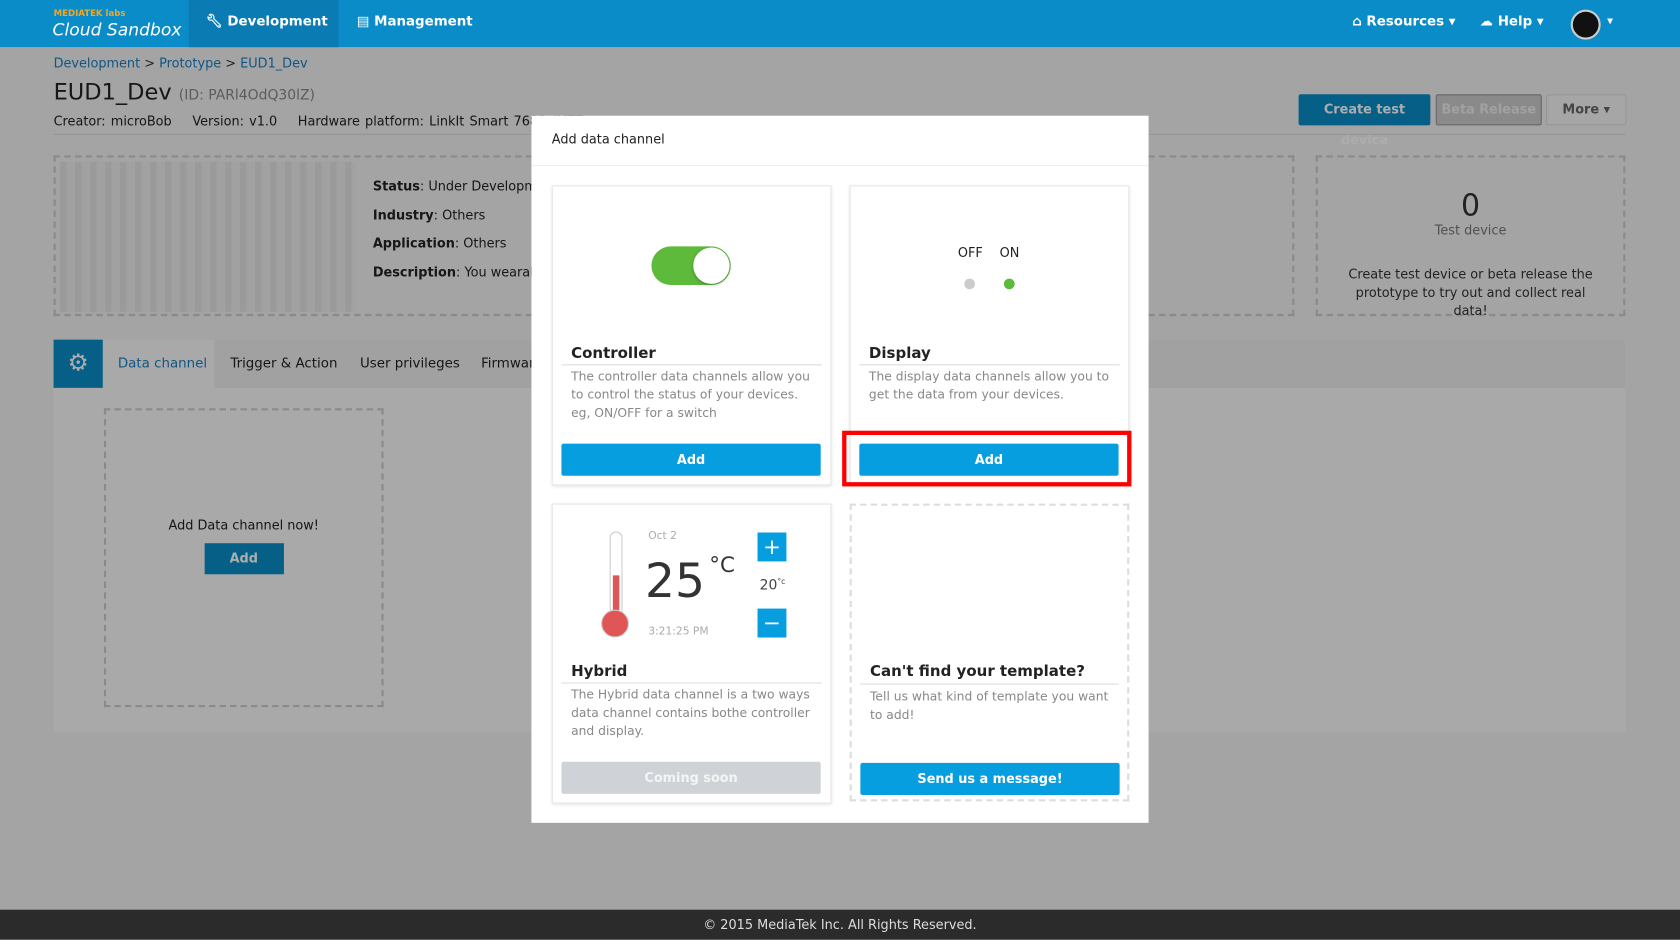 The width and height of the screenshot is (1680, 940). Describe the element at coordinates (1009, 284) in the screenshot. I see `on-indicator-icon` at that location.